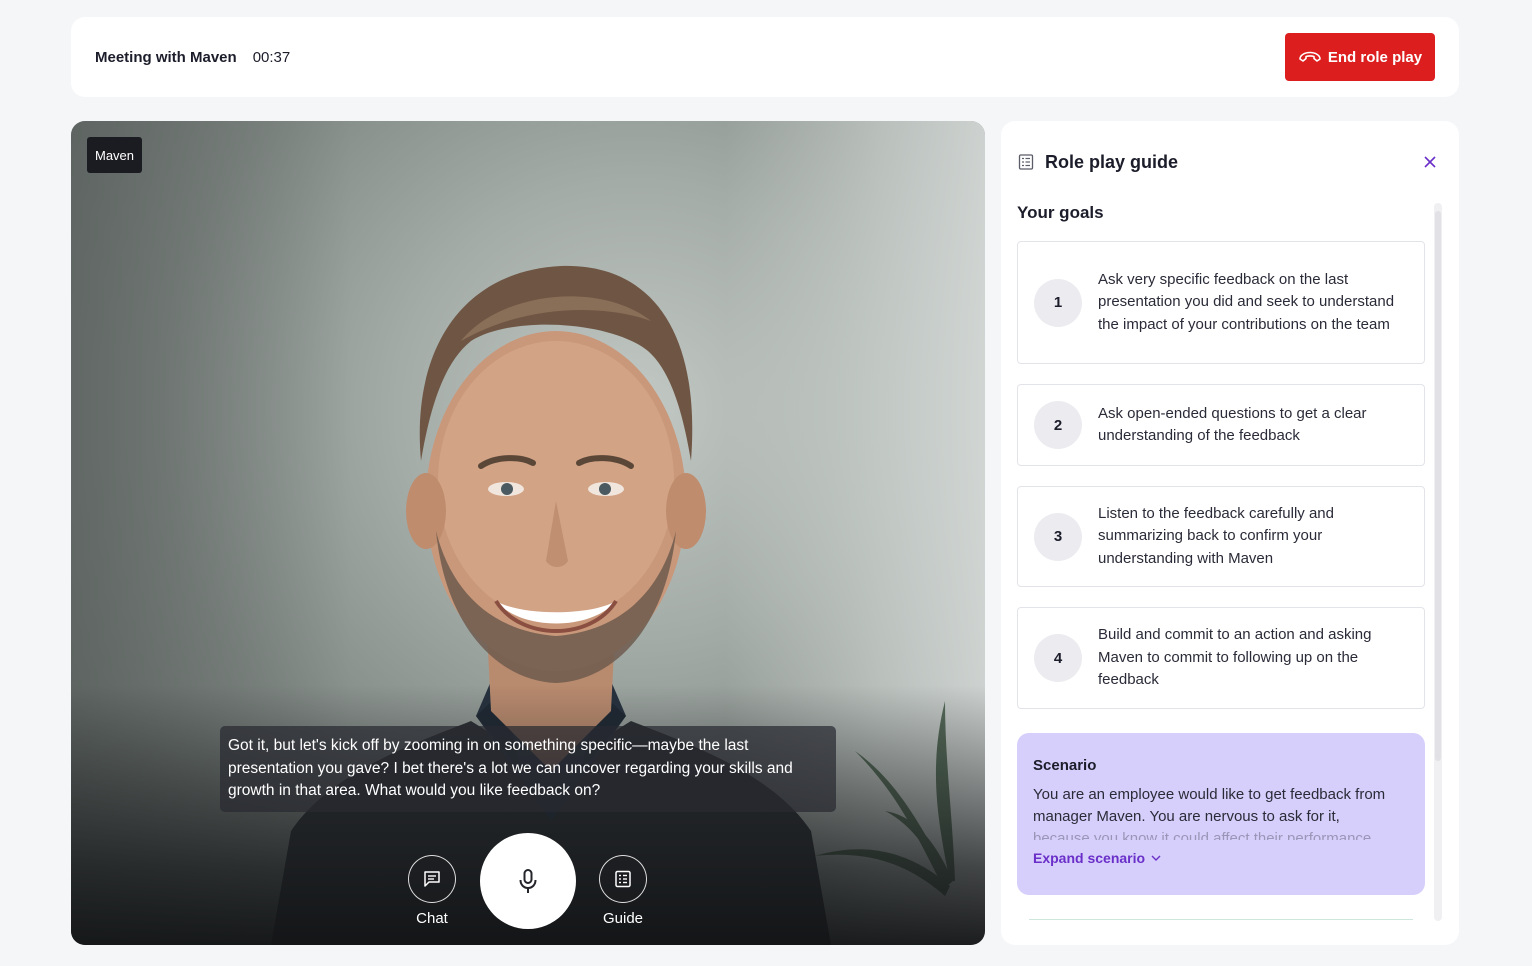 This screenshot has height=966, width=1532. I want to click on document-icon, so click(1026, 162).